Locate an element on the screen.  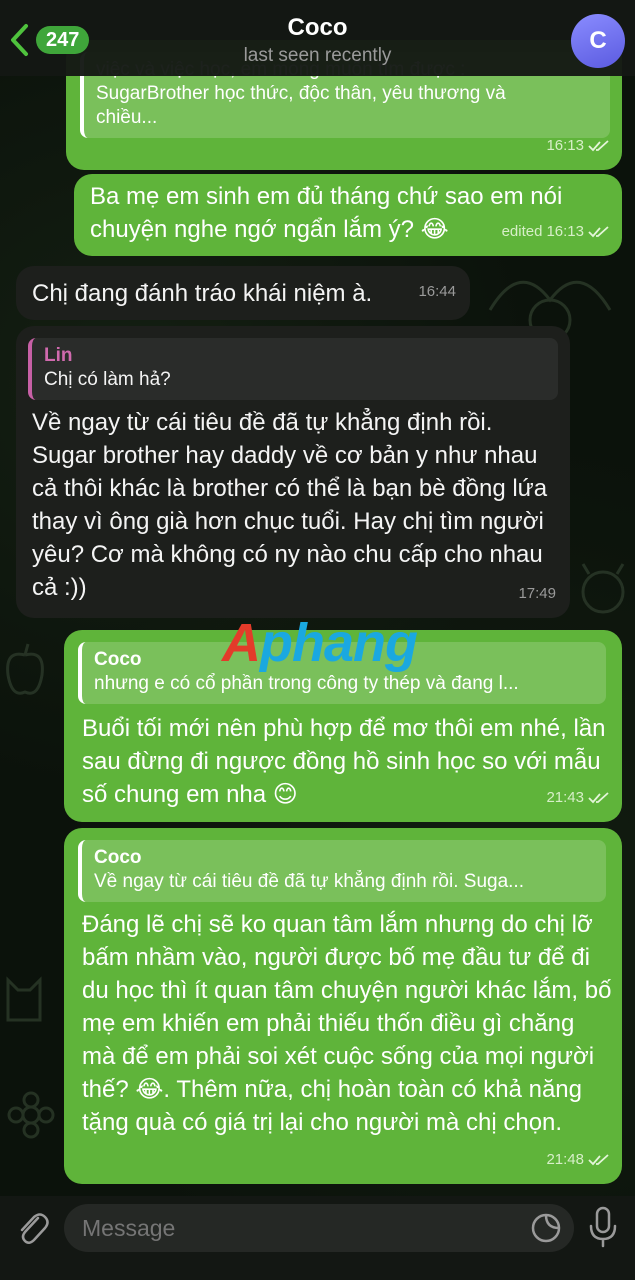
avatar: C is located at coordinates (598, 41).